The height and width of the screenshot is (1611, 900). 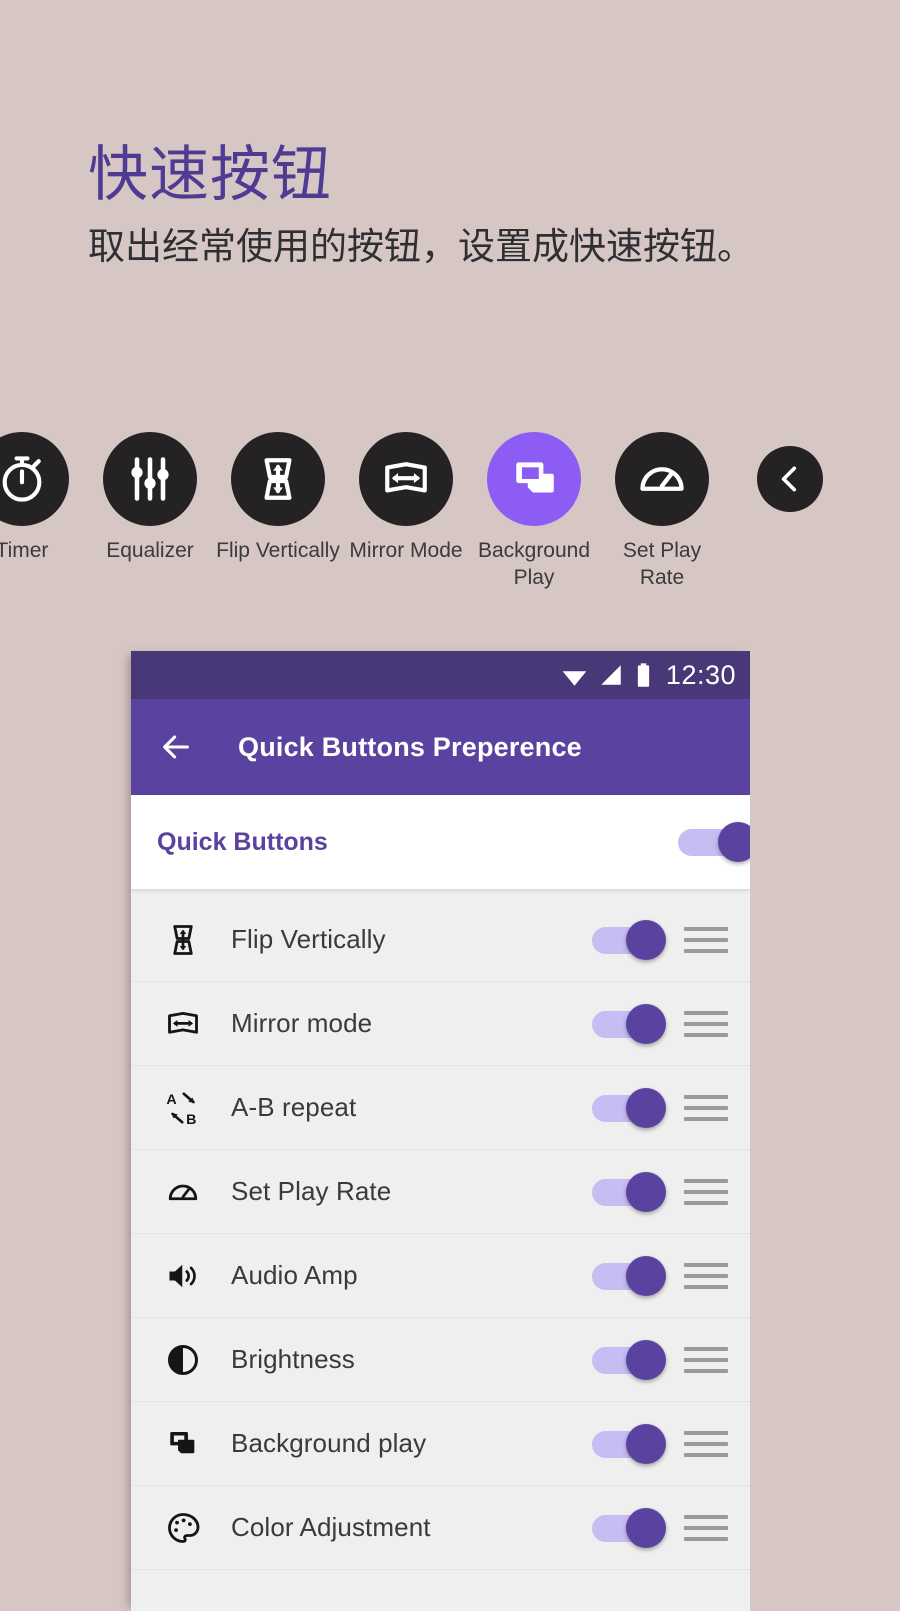 I want to click on table-row: Set Play Rate, so click(x=440, y=1192).